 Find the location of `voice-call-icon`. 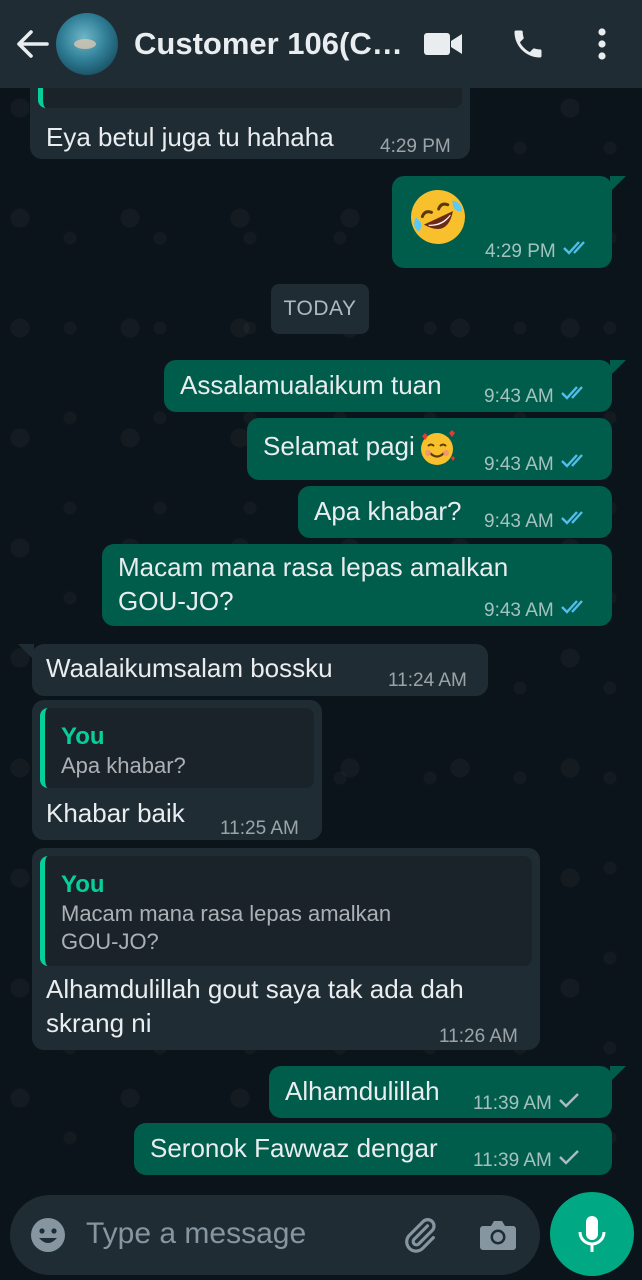

voice-call-icon is located at coordinates (528, 44).